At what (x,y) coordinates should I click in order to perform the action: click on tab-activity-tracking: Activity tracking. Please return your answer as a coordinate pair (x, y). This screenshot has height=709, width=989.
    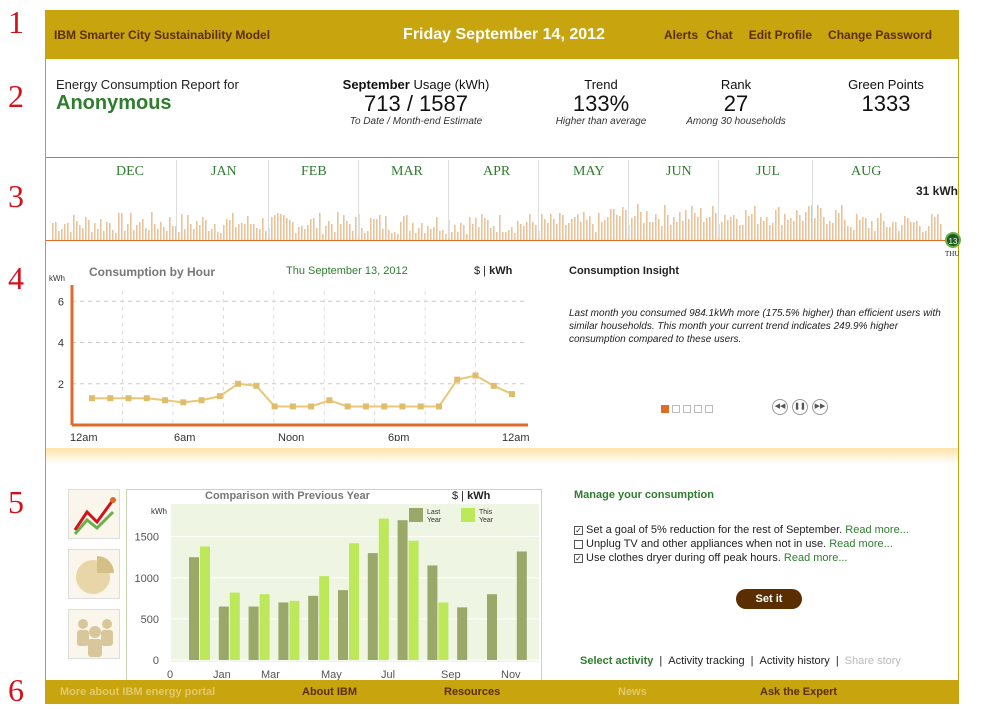
    Looking at the image, I should click on (706, 661).